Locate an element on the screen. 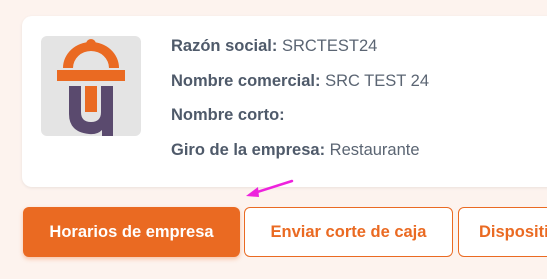 The width and height of the screenshot is (547, 279). company-business-name-value: SRCTEST24 is located at coordinates (329, 46).